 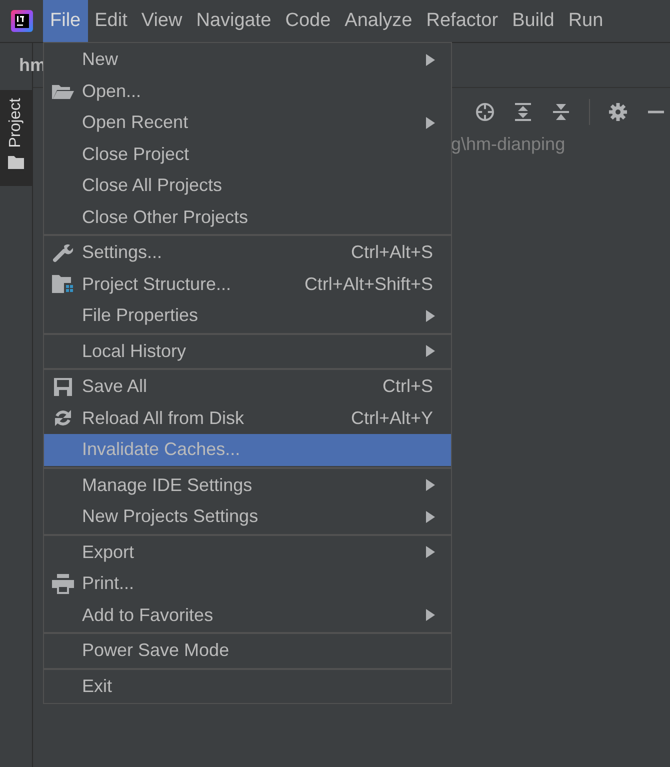 What do you see at coordinates (22, 21) in the screenshot?
I see `app-logo-icon` at bounding box center [22, 21].